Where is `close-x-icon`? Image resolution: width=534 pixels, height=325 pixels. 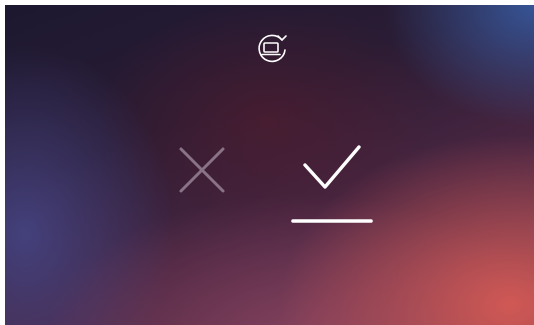 close-x-icon is located at coordinates (202, 170).